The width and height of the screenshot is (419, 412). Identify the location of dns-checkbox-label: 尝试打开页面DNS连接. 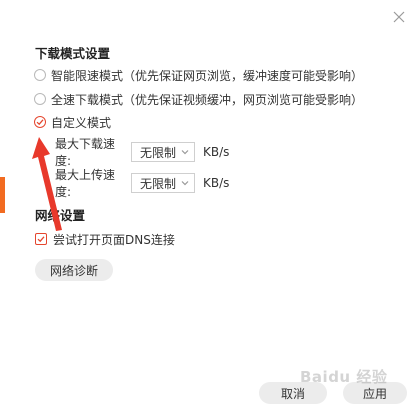
(114, 239).